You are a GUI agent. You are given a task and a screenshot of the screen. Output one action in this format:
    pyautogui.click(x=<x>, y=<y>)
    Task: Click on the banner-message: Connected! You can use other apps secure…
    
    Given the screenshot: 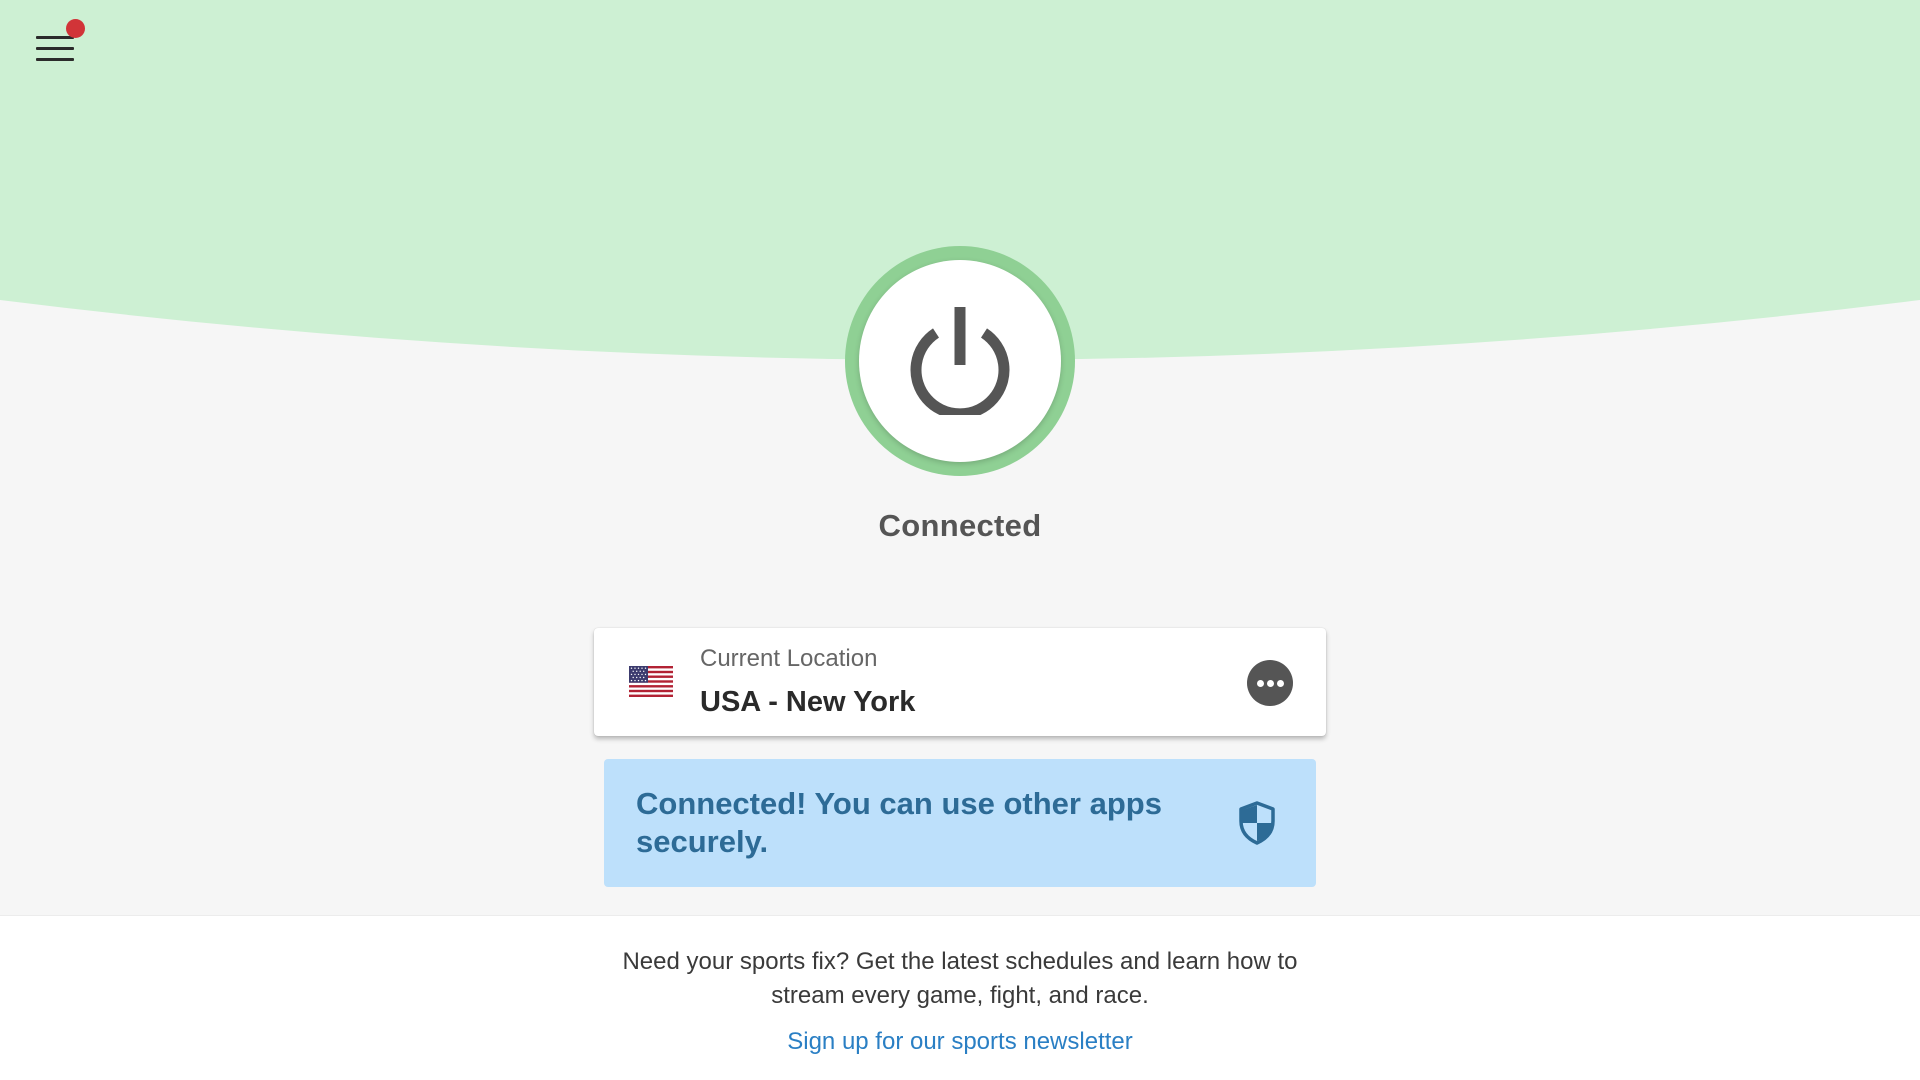 What is the action you would take?
    pyautogui.click(x=899, y=822)
    